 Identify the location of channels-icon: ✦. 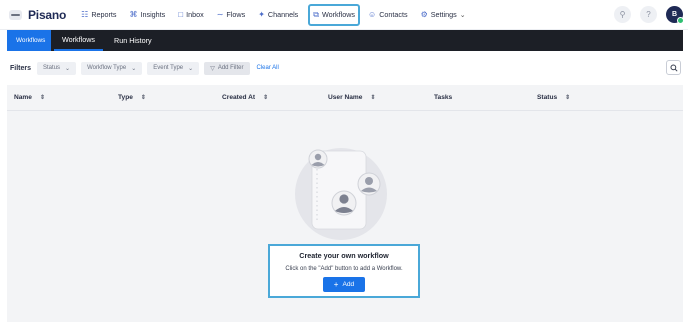
(261, 14).